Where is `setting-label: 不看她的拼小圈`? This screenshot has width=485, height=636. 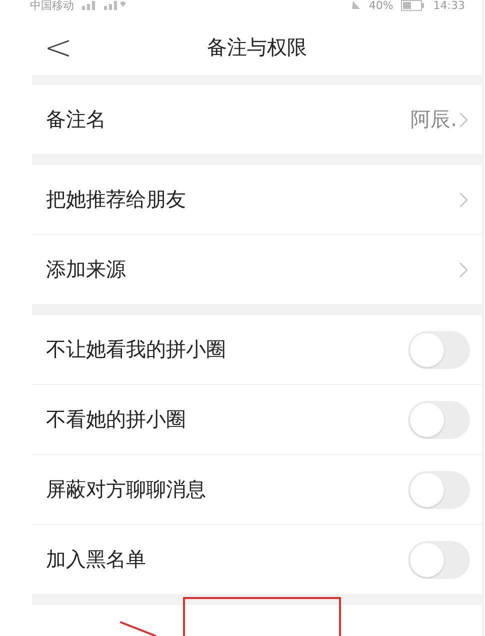
setting-label: 不看她的拼小圈 is located at coordinates (116, 419).